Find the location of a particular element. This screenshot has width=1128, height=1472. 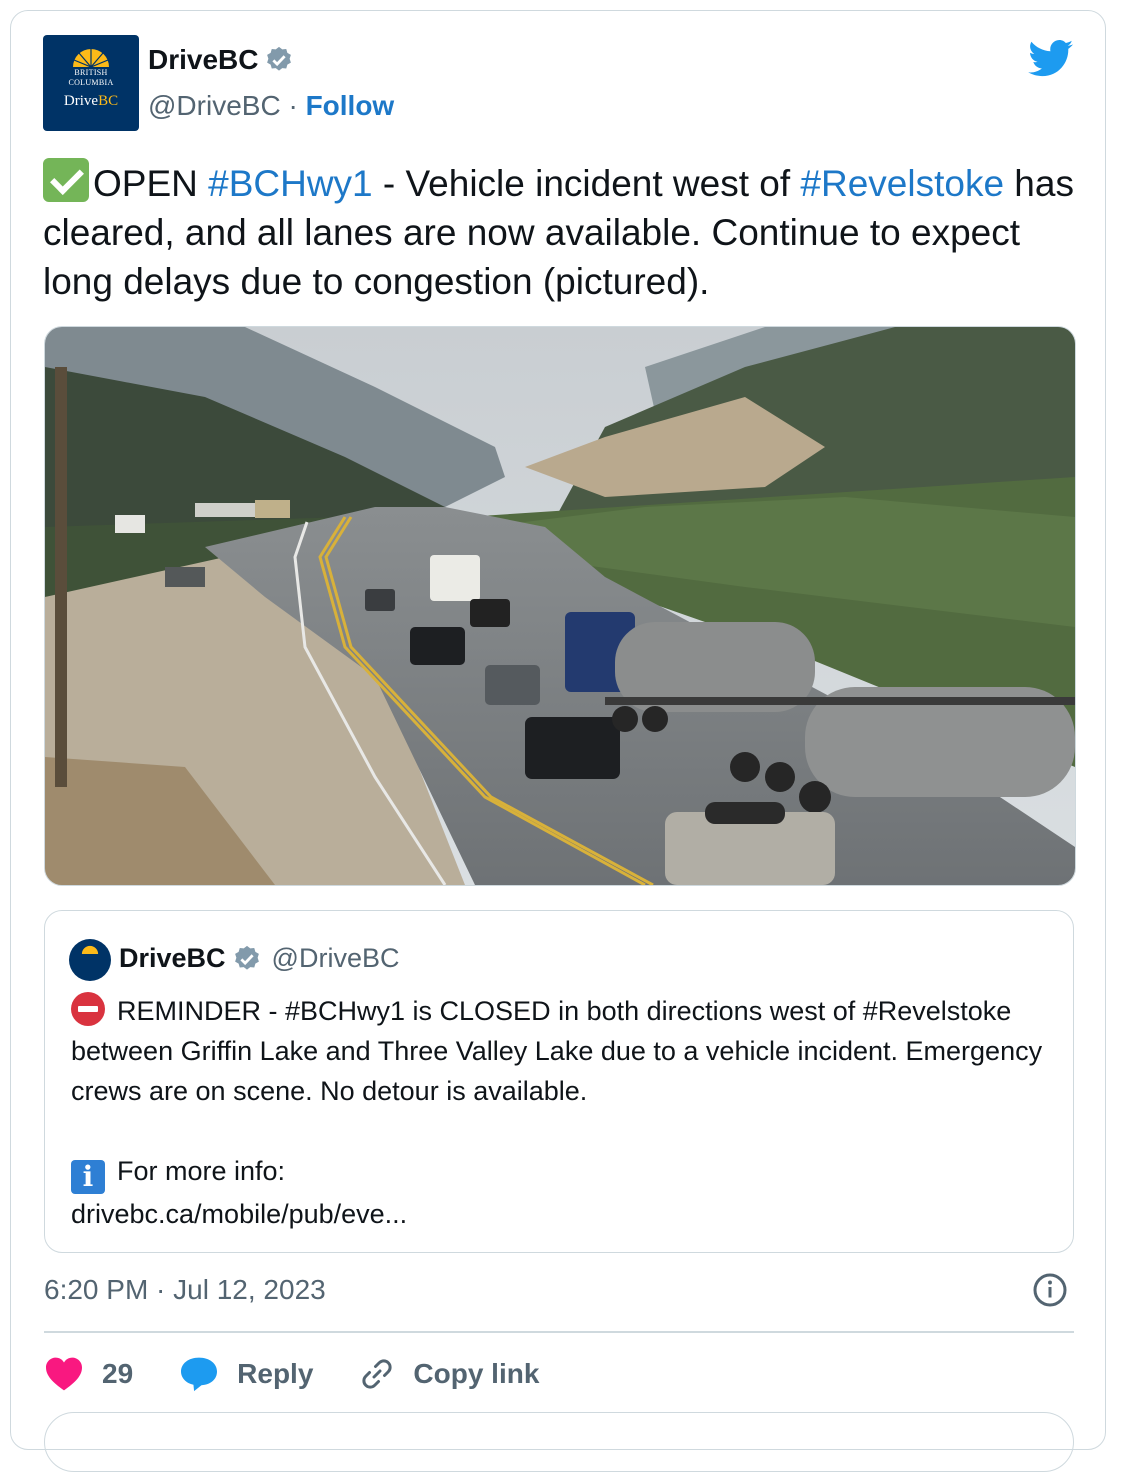

handle-row: @DriveBC · Follow is located at coordinates (271, 106).